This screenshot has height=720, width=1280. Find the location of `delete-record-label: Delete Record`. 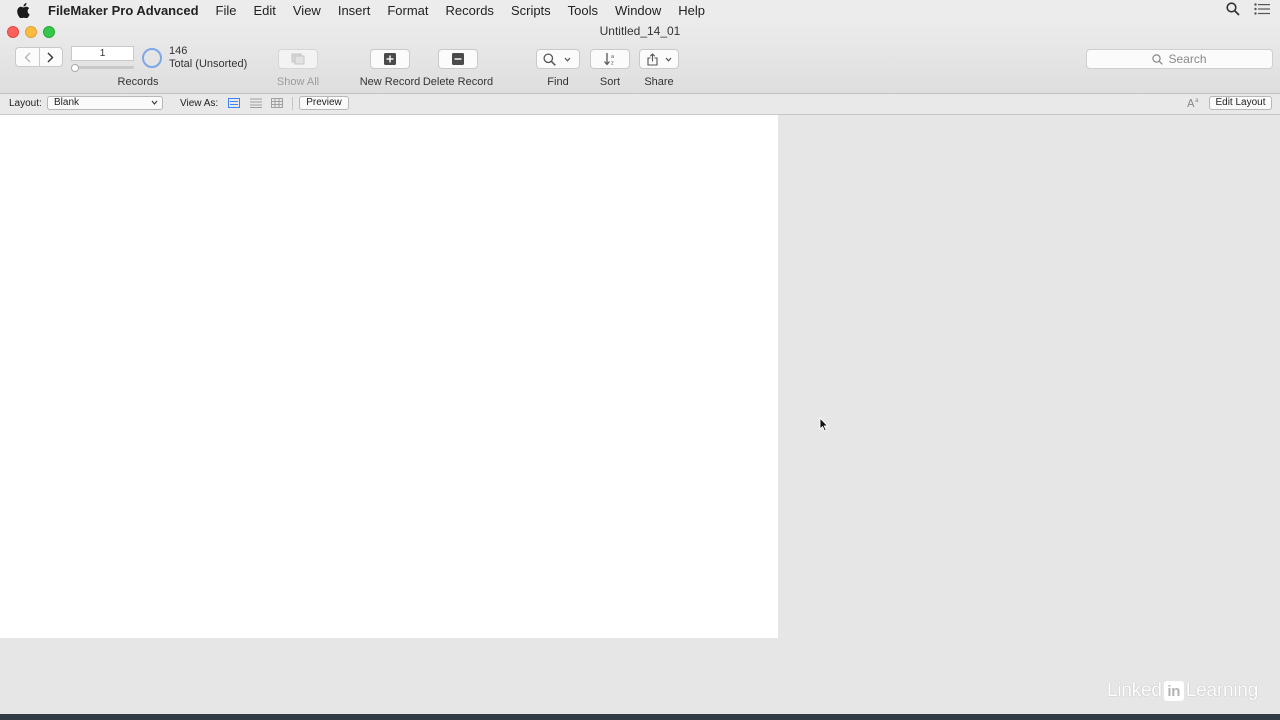

delete-record-label: Delete Record is located at coordinates (458, 82).